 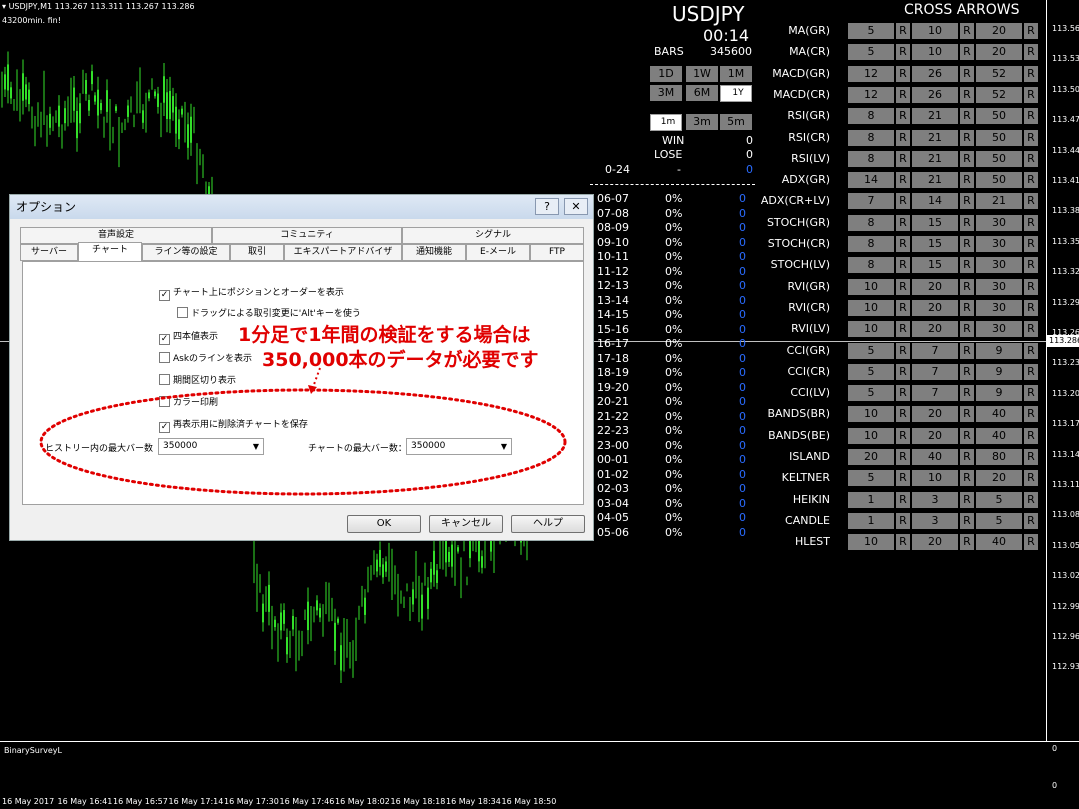 I want to click on annotation-line1: 1分足で1年間の検証をする場合は, so click(x=384, y=335).